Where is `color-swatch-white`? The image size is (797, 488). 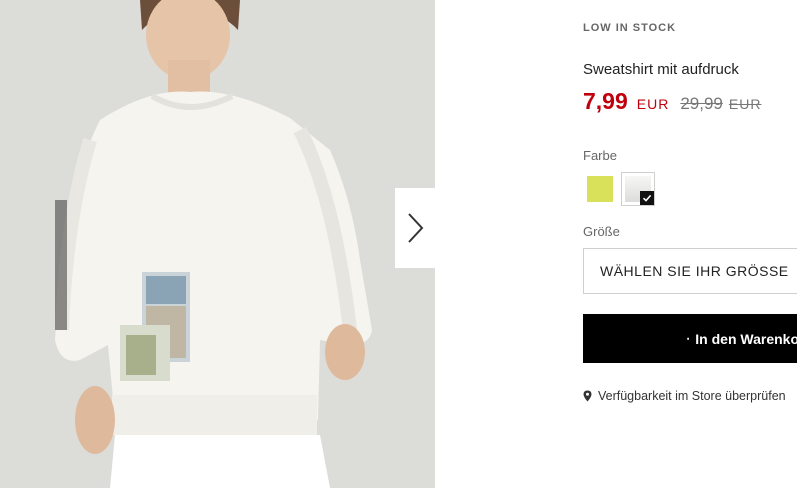
color-swatch-white is located at coordinates (638, 189).